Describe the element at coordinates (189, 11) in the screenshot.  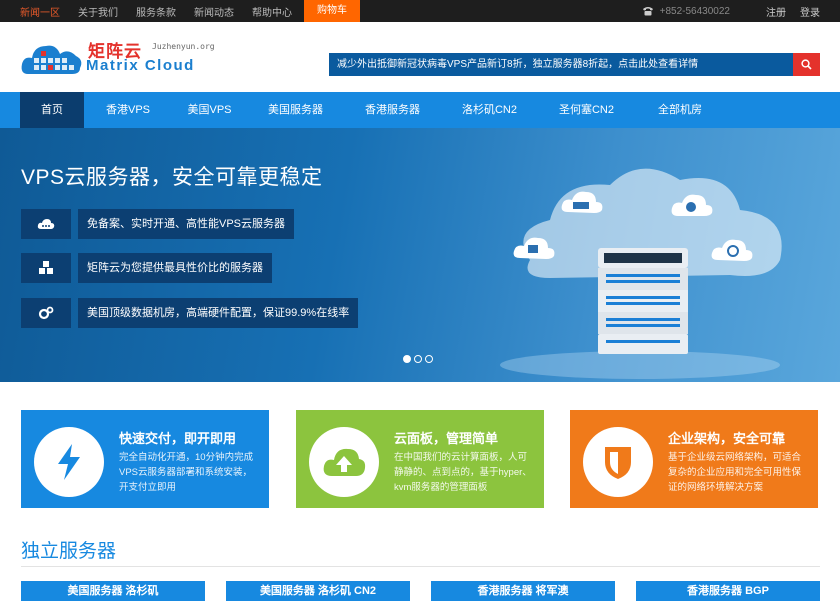
I see `top-links: 新闻一区 关于我们 服务条款 新闻动态 帮助中心 购物车` at that location.